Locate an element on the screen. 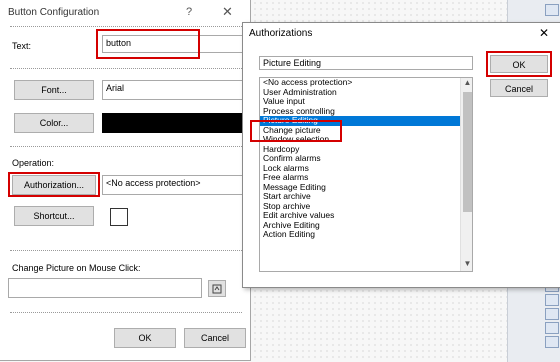 The image size is (560, 362). list-item: Action Editing is located at coordinates (366, 234).